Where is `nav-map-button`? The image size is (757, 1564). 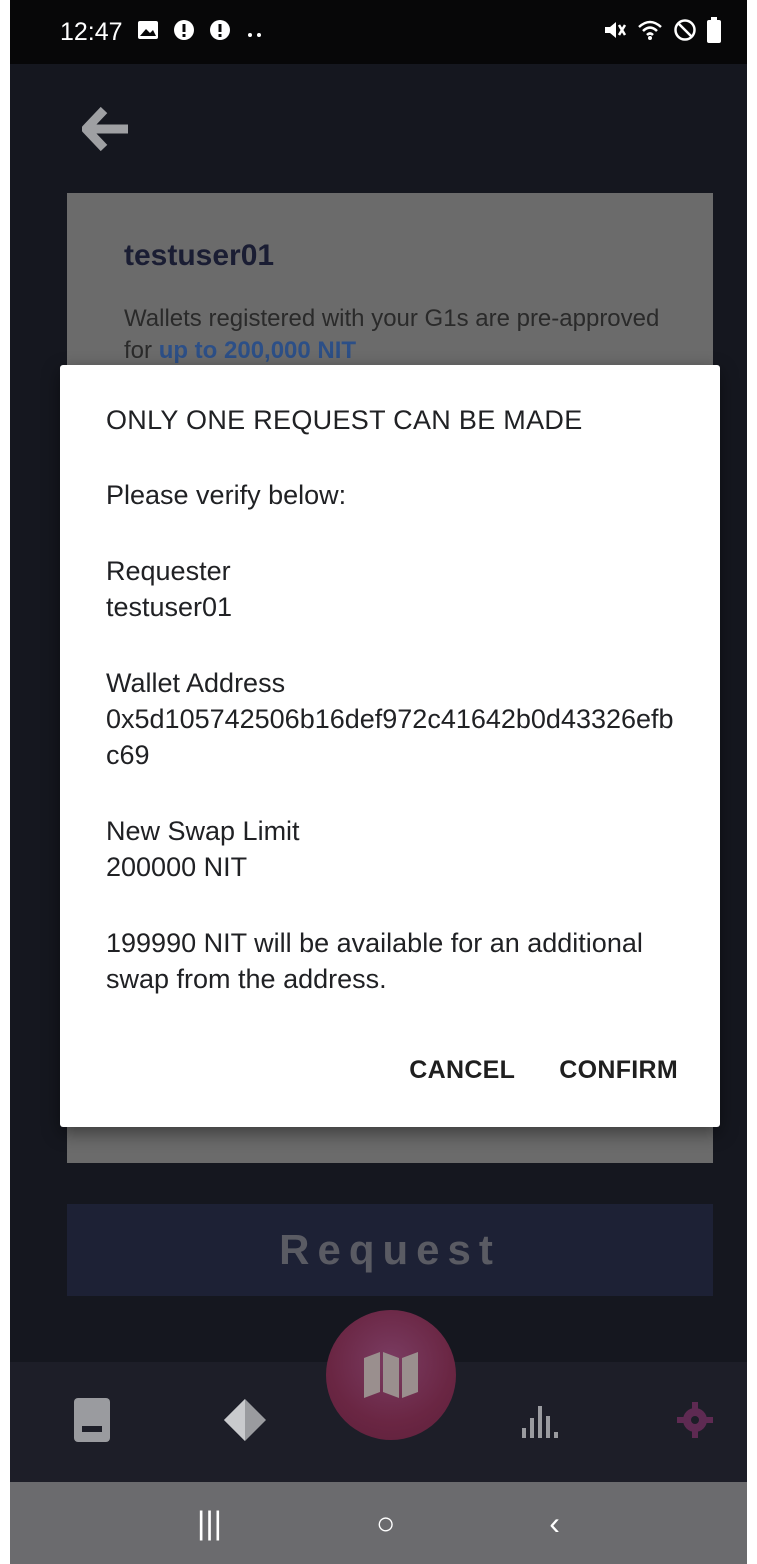
nav-map-button is located at coordinates (391, 1375).